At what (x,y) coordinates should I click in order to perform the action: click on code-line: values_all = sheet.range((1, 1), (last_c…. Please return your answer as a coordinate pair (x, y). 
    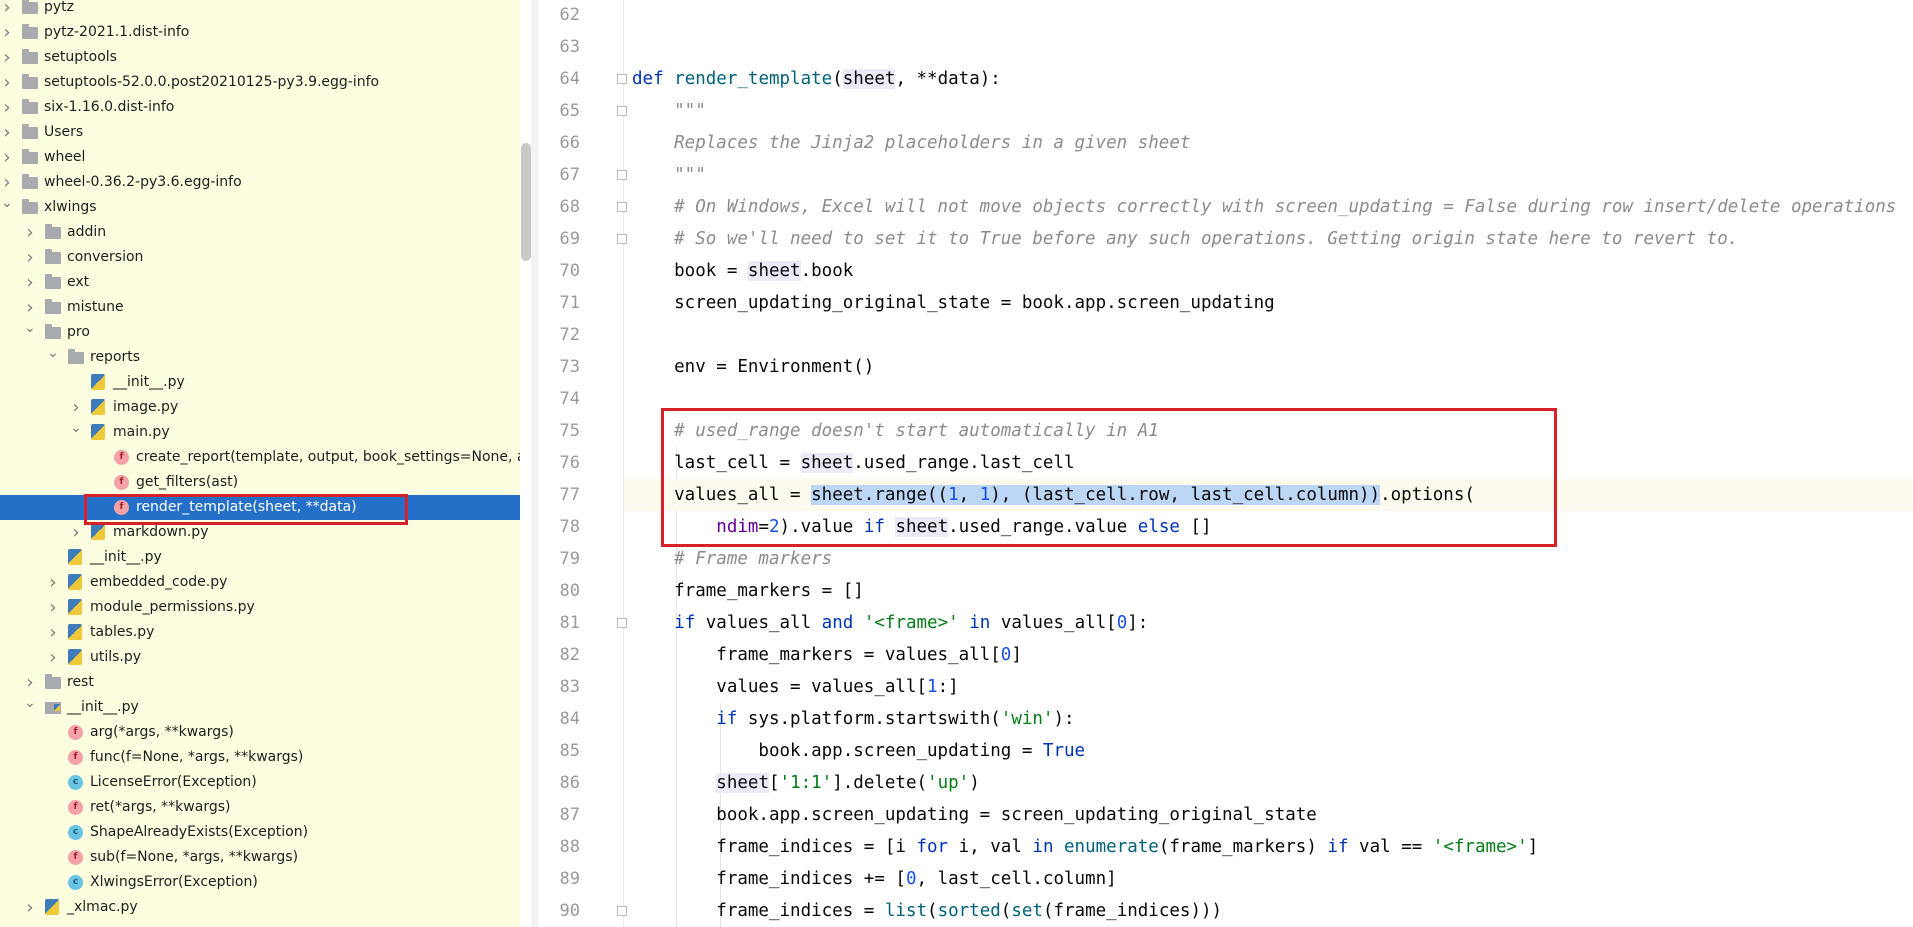
    Looking at the image, I should click on (1053, 495).